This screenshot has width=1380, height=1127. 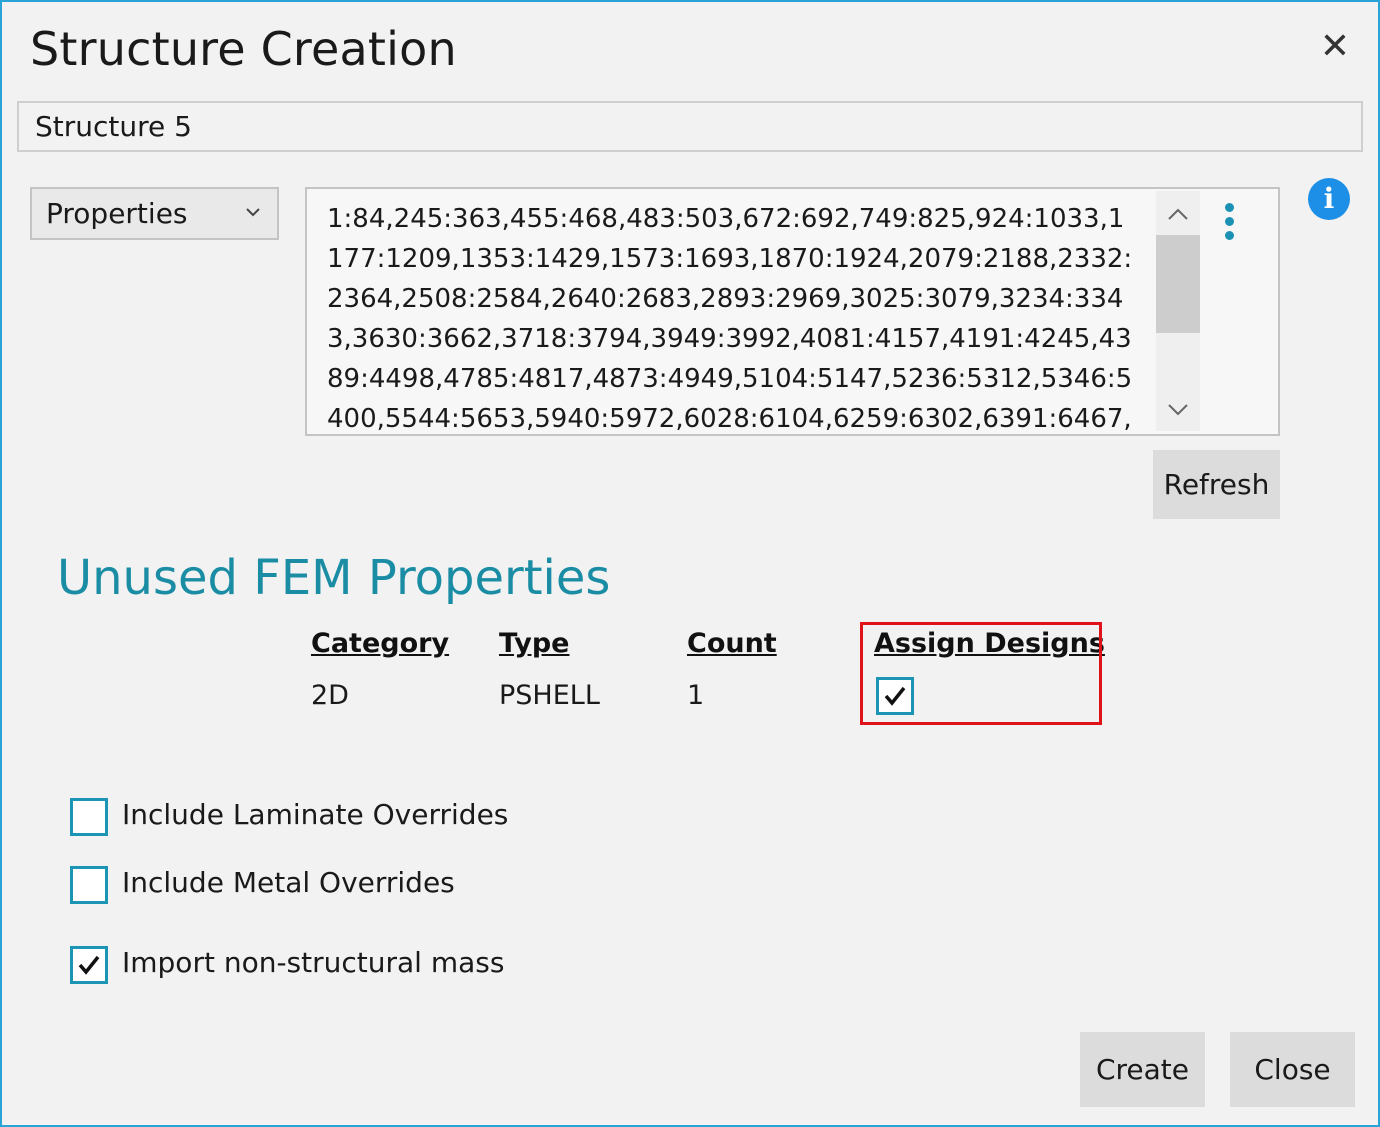 What do you see at coordinates (696, 695) in the screenshot?
I see `row-count: 1` at bounding box center [696, 695].